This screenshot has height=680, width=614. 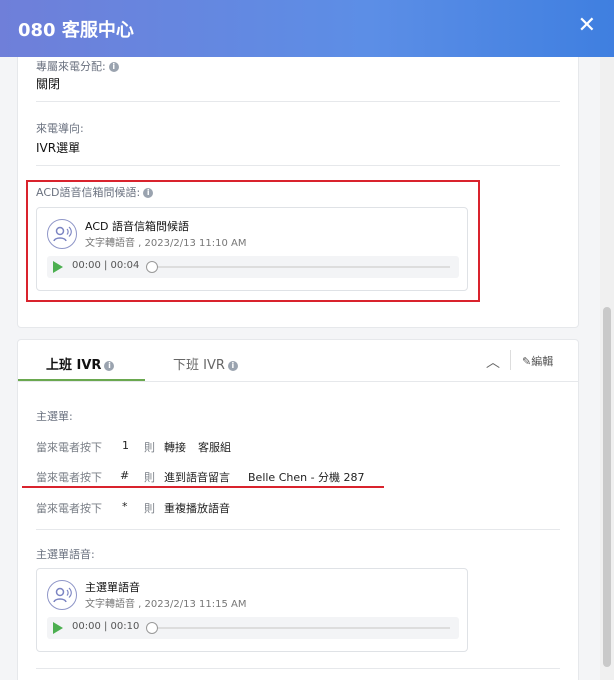 What do you see at coordinates (493, 362) in the screenshot?
I see `chevron-up-icon: ︿` at bounding box center [493, 362].